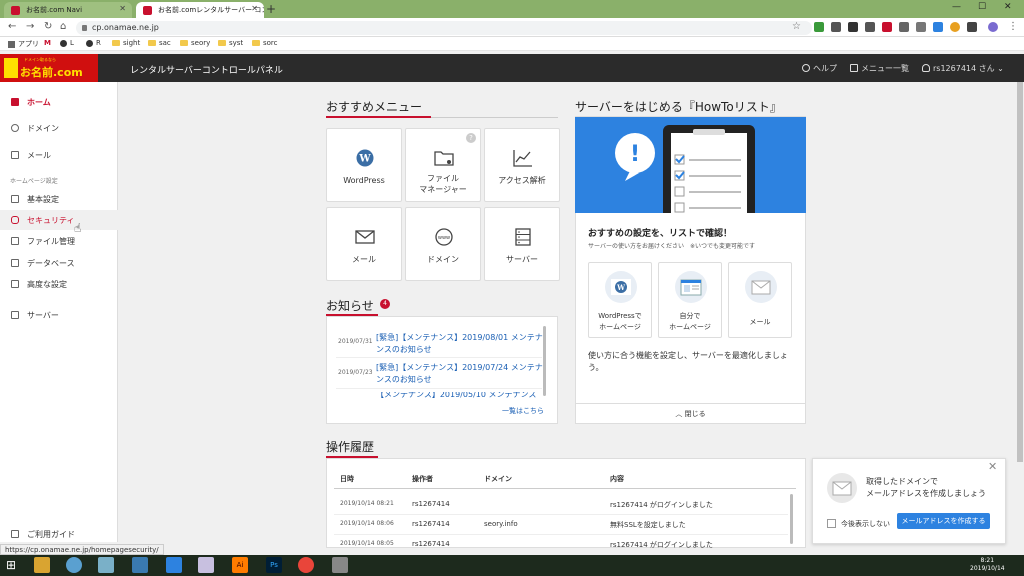 Image resolution: width=1024 pixels, height=576 pixels. What do you see at coordinates (256, 43) in the screenshot?
I see `folder-icon` at bounding box center [256, 43].